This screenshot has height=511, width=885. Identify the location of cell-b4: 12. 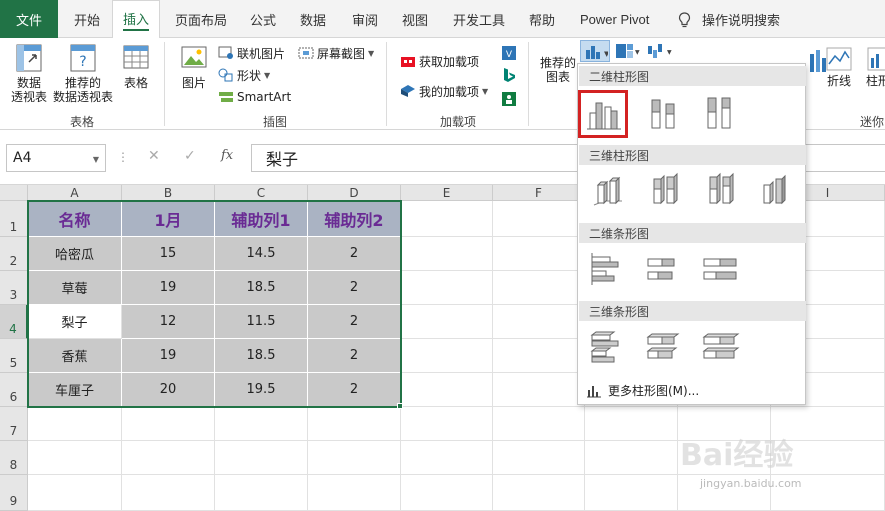
(168, 322).